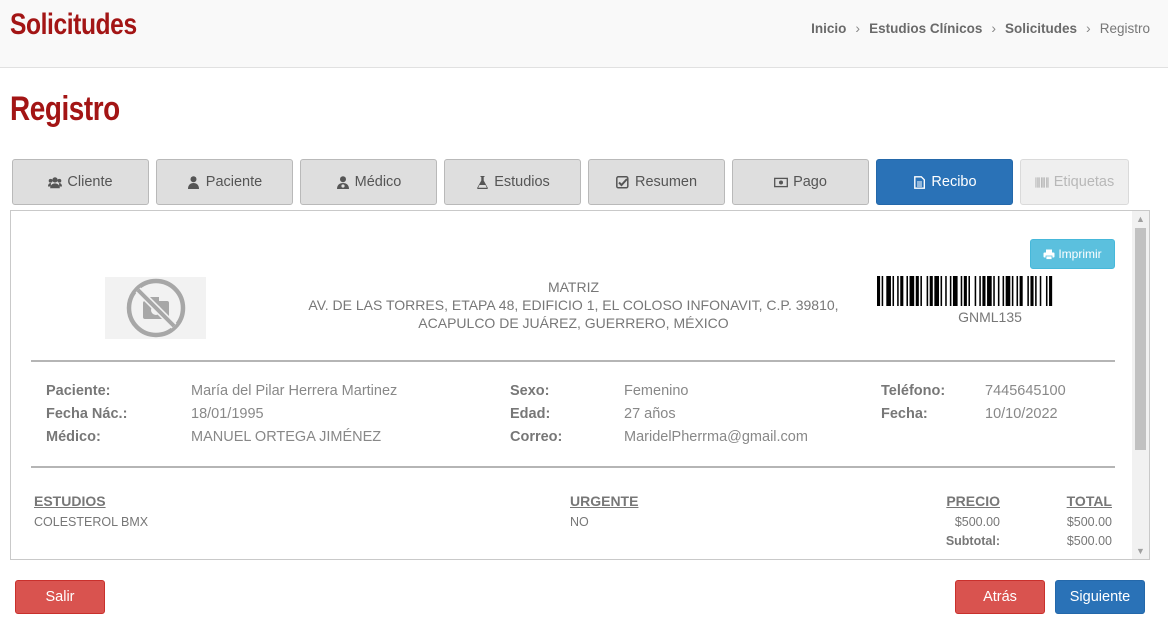 The width and height of the screenshot is (1168, 621). What do you see at coordinates (194, 182) in the screenshot?
I see `user-icon` at bounding box center [194, 182].